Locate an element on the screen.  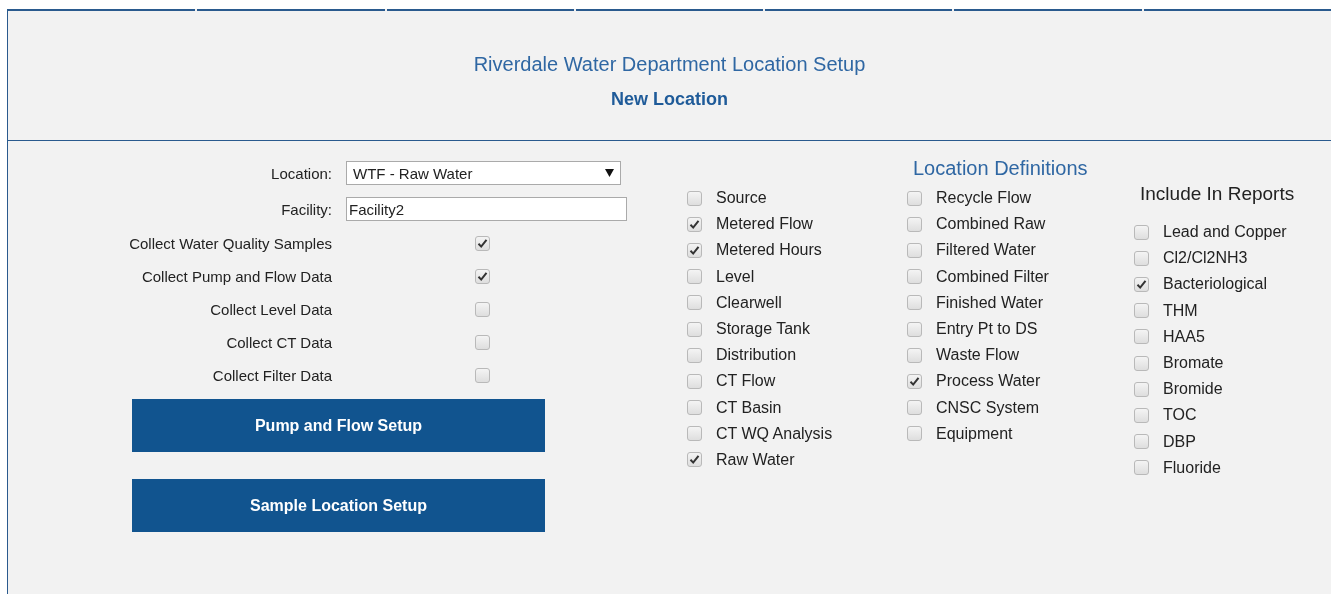
checkbox-label: Bacteriological is located at coordinates (1215, 284).